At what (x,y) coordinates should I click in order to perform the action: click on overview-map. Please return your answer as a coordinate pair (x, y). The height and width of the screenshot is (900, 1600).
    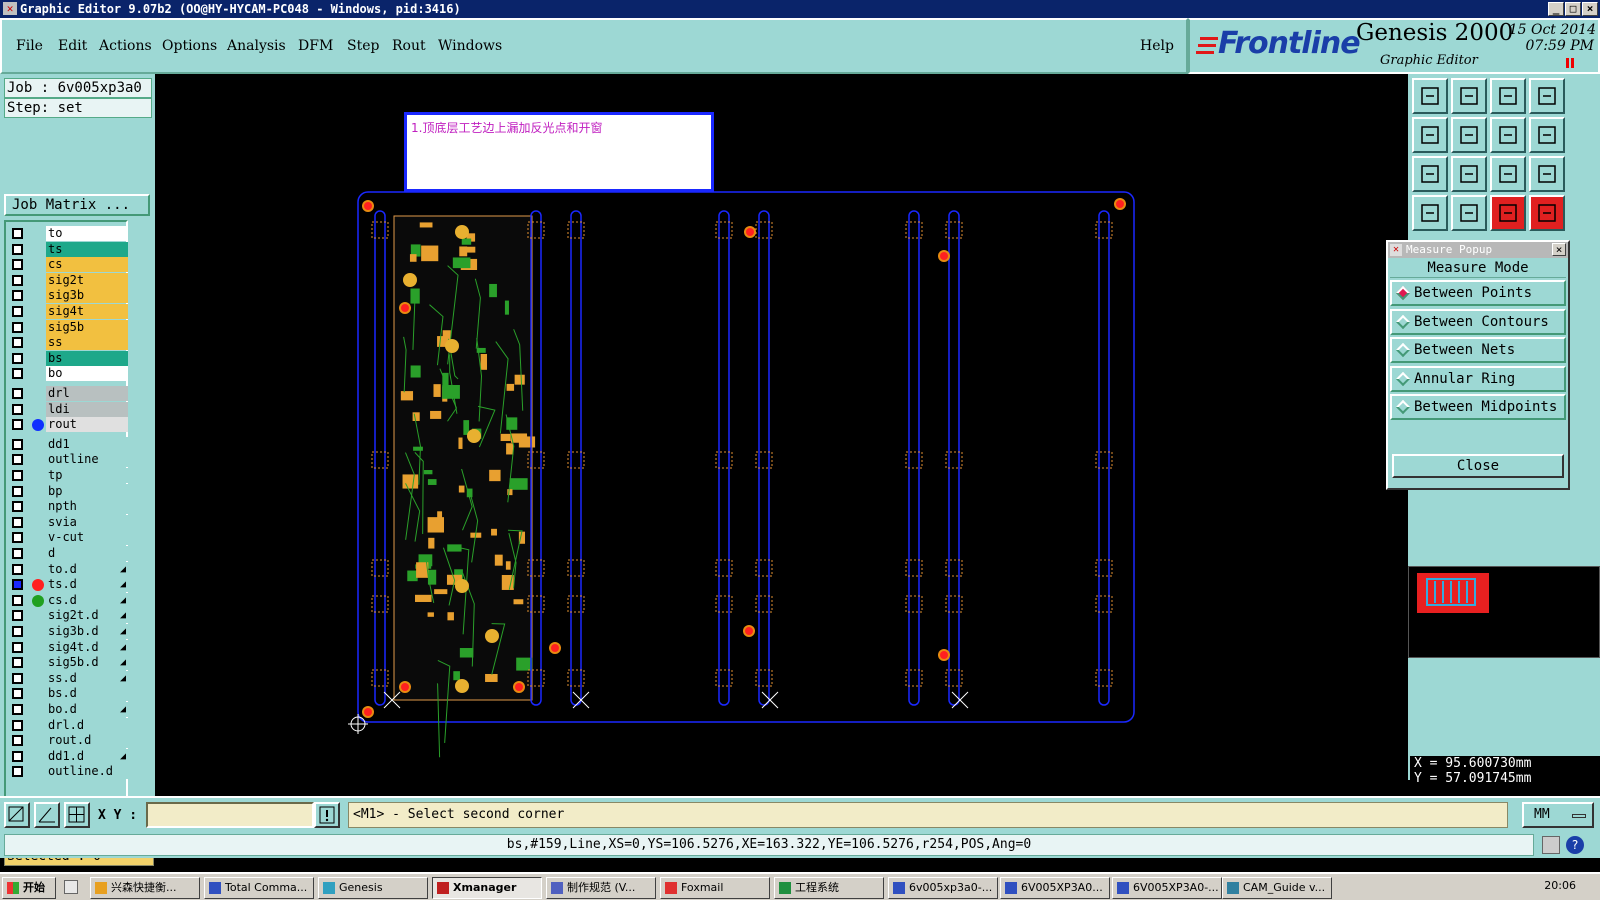
    Looking at the image, I should click on (1504, 612).